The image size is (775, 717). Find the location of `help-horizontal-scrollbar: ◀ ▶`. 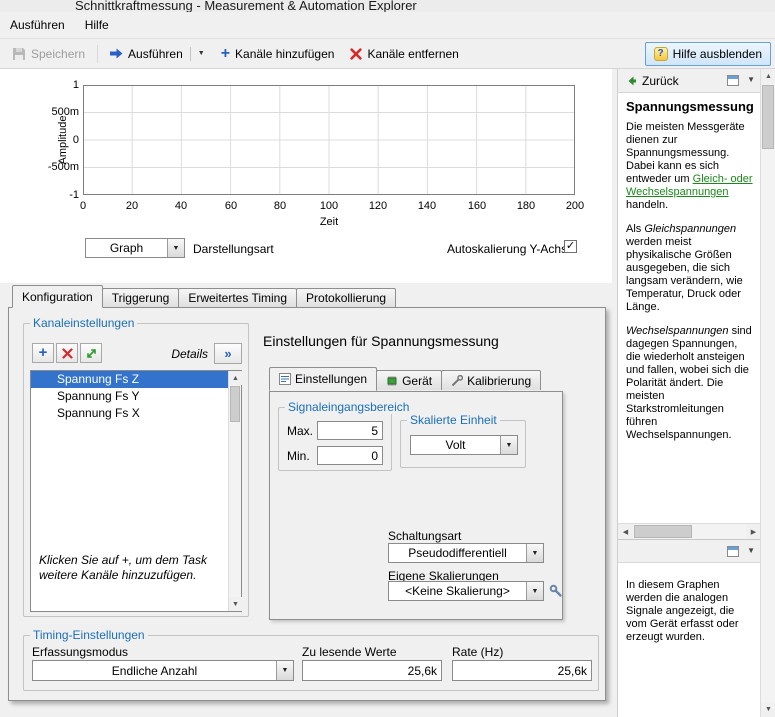

help-horizontal-scrollbar: ◀ ▶ is located at coordinates (689, 531).